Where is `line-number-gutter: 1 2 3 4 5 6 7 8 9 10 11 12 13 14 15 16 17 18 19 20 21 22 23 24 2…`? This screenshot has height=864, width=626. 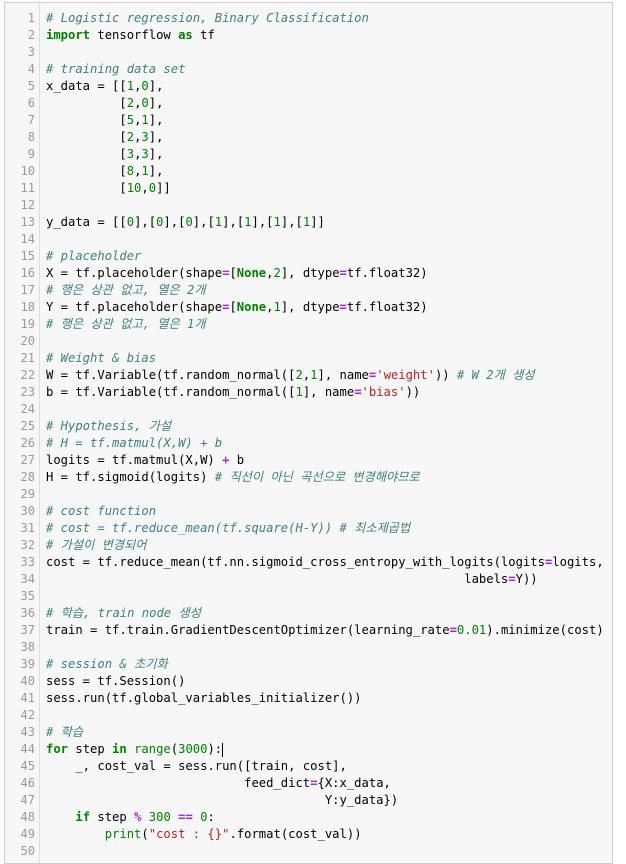
line-number-gutter: 1 2 3 4 5 6 7 8 9 10 11 12 13 14 15 16 17 18 19 20 21 22 23 24 2… is located at coordinates (22, 433).